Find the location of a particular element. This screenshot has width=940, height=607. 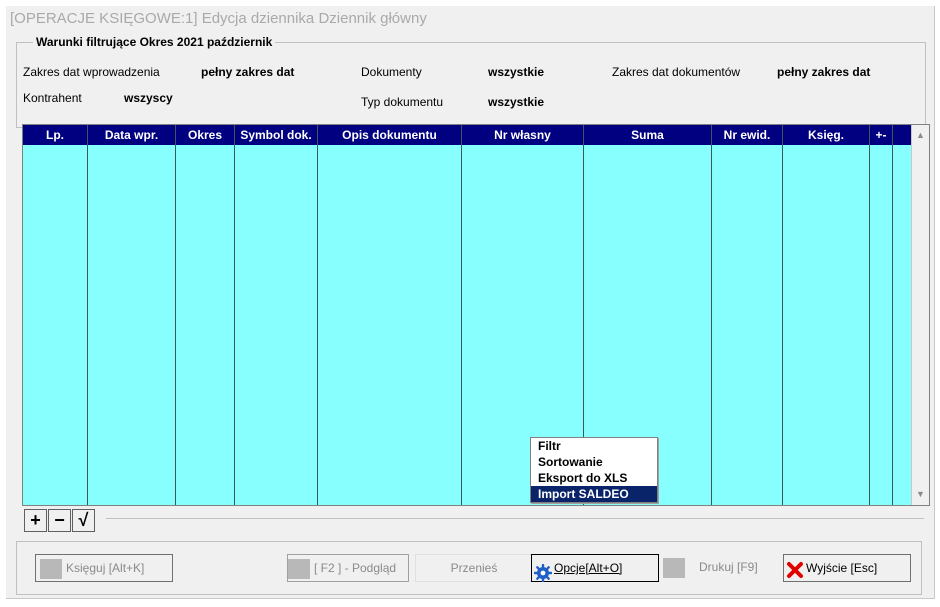

col-header-doc-description: Opis dokumentu is located at coordinates (389, 135).